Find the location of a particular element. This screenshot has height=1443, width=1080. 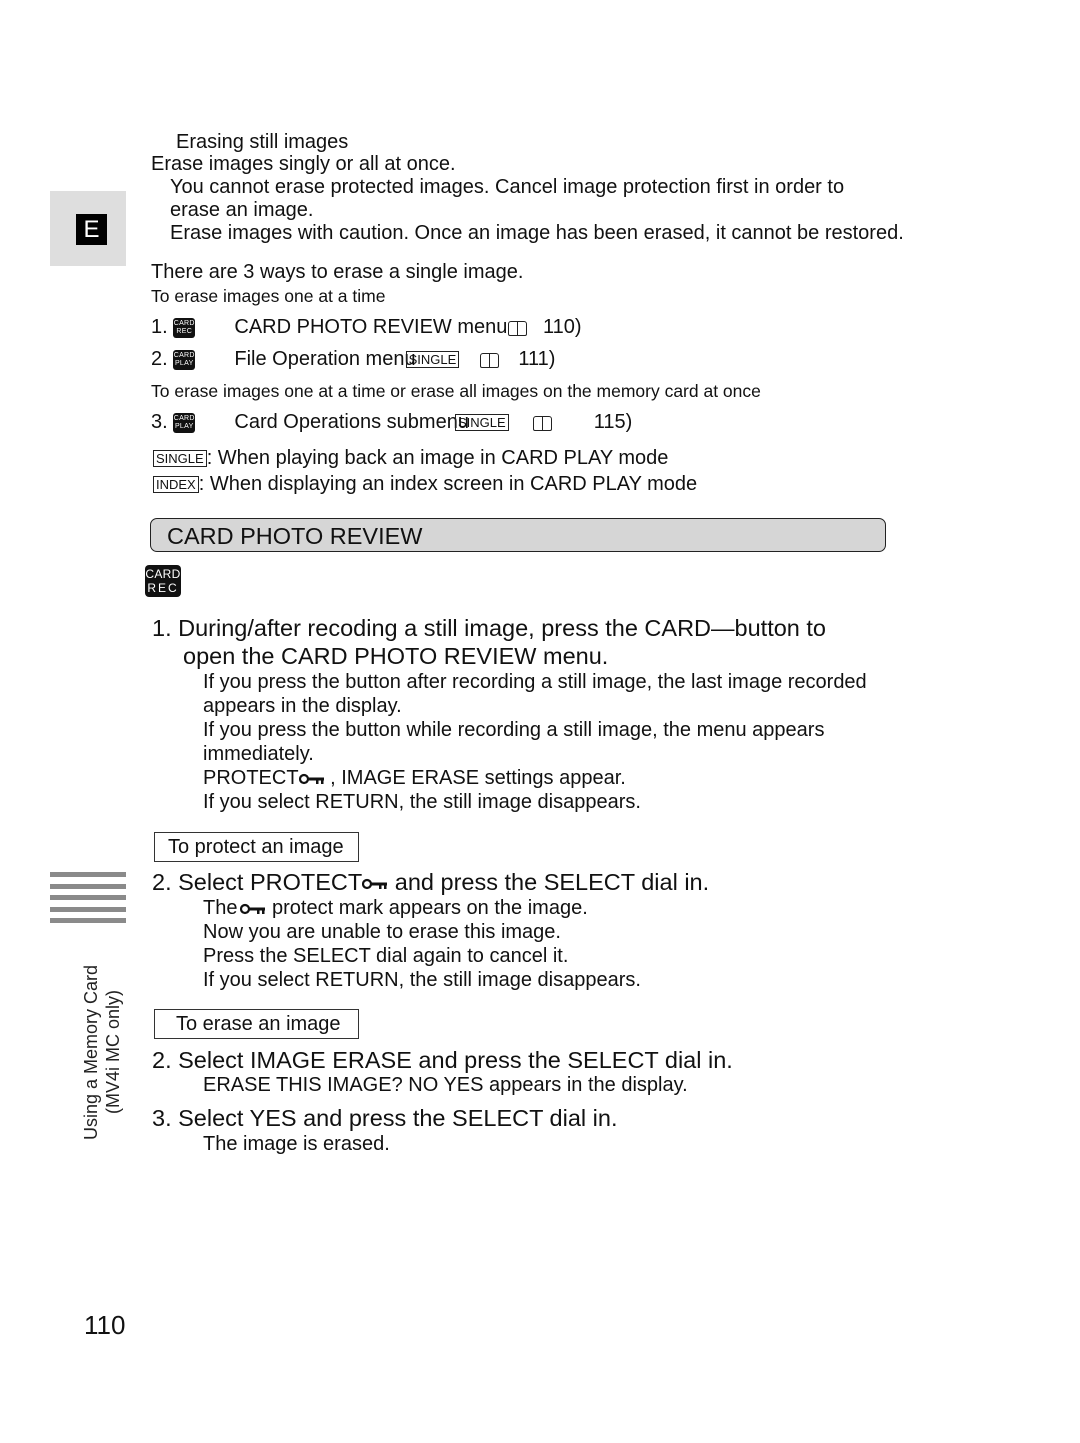

page-reference: 111) is located at coordinates (537, 359).